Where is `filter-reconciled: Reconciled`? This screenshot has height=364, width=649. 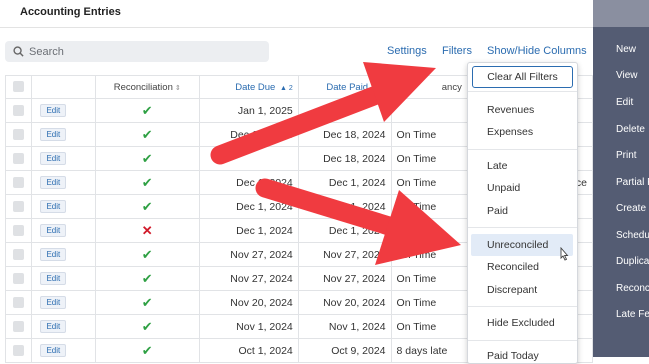 filter-reconciled: Reconciled is located at coordinates (513, 267).